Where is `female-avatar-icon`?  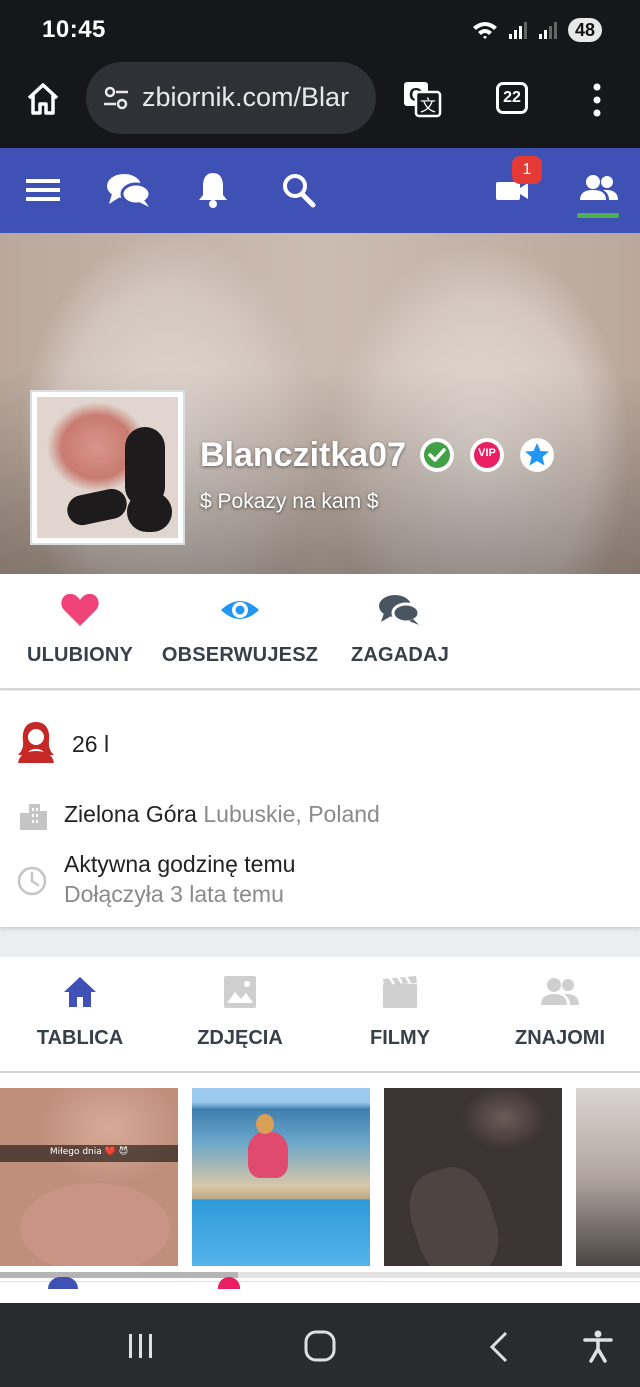 female-avatar-icon is located at coordinates (36, 742).